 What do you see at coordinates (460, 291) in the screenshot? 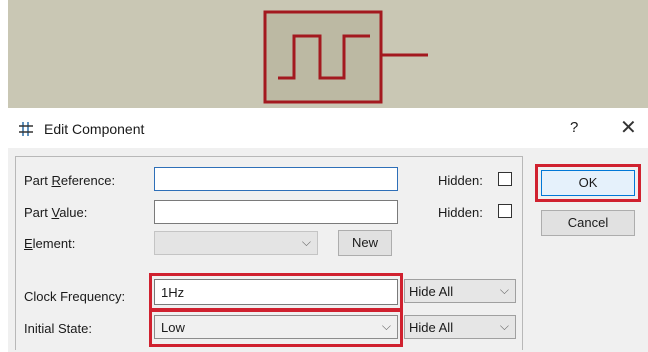
I see `clock-frequency-visibility-select: Hide All ⌵` at bounding box center [460, 291].